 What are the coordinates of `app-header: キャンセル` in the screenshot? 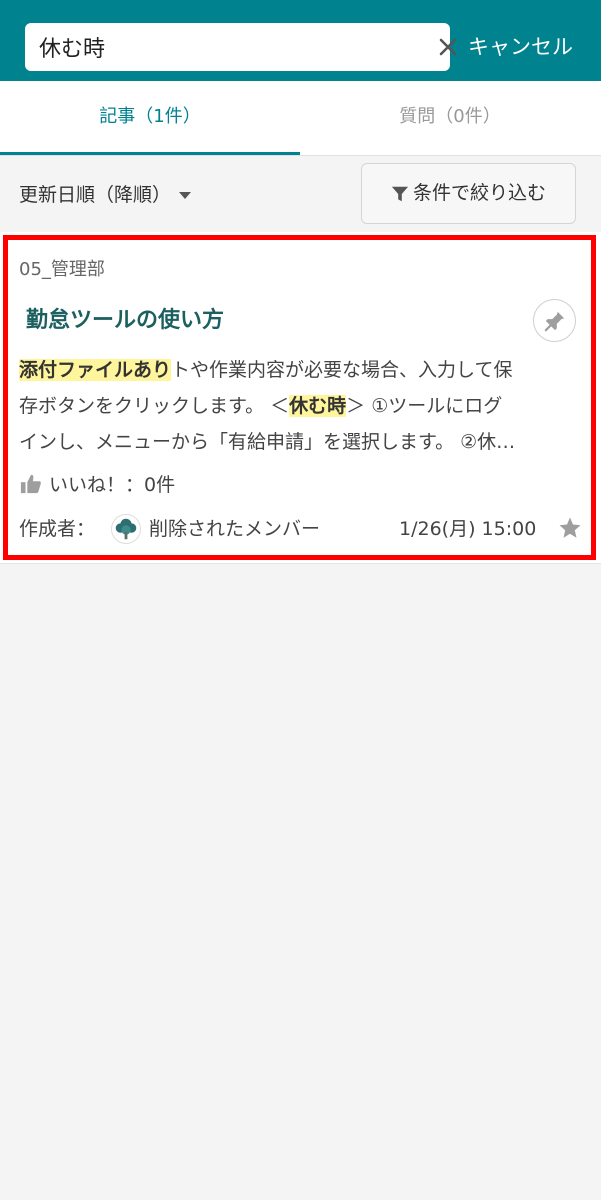 It's located at (300, 40).